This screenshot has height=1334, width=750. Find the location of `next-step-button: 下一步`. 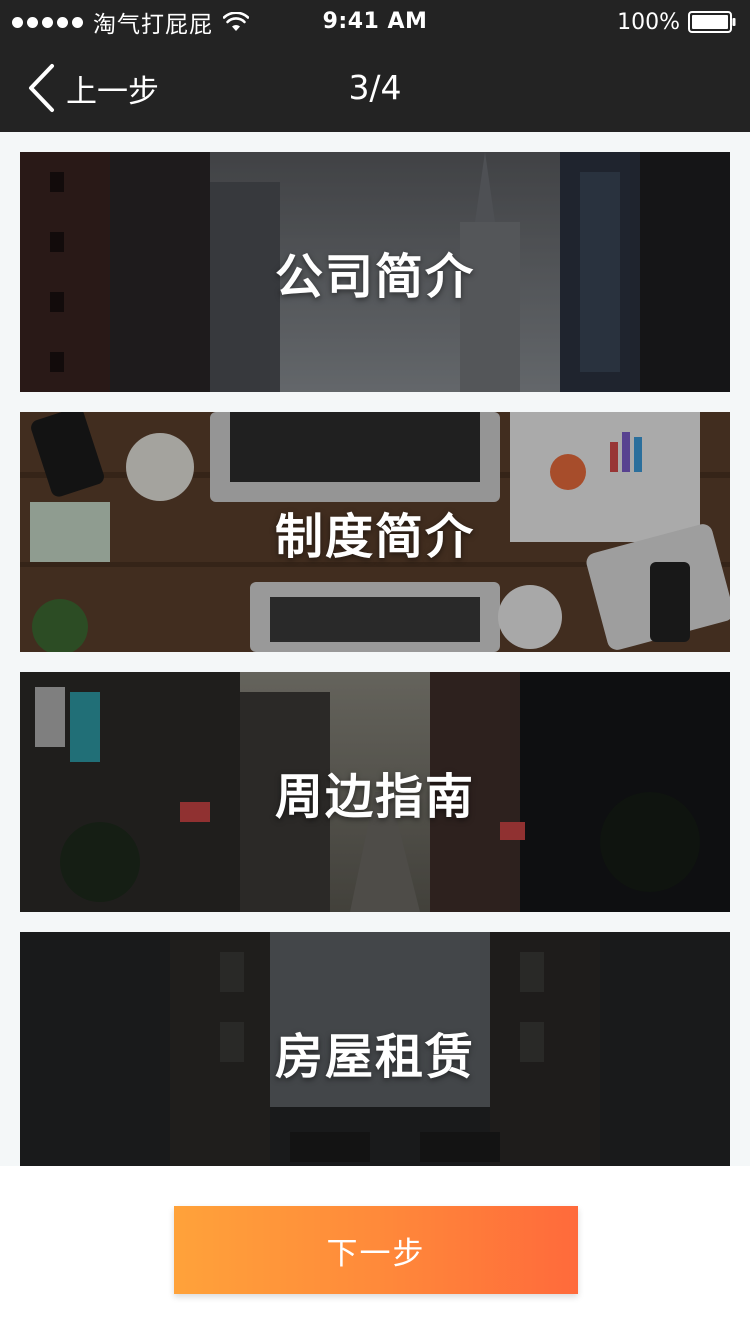

next-step-button: 下一步 is located at coordinates (376, 1250).